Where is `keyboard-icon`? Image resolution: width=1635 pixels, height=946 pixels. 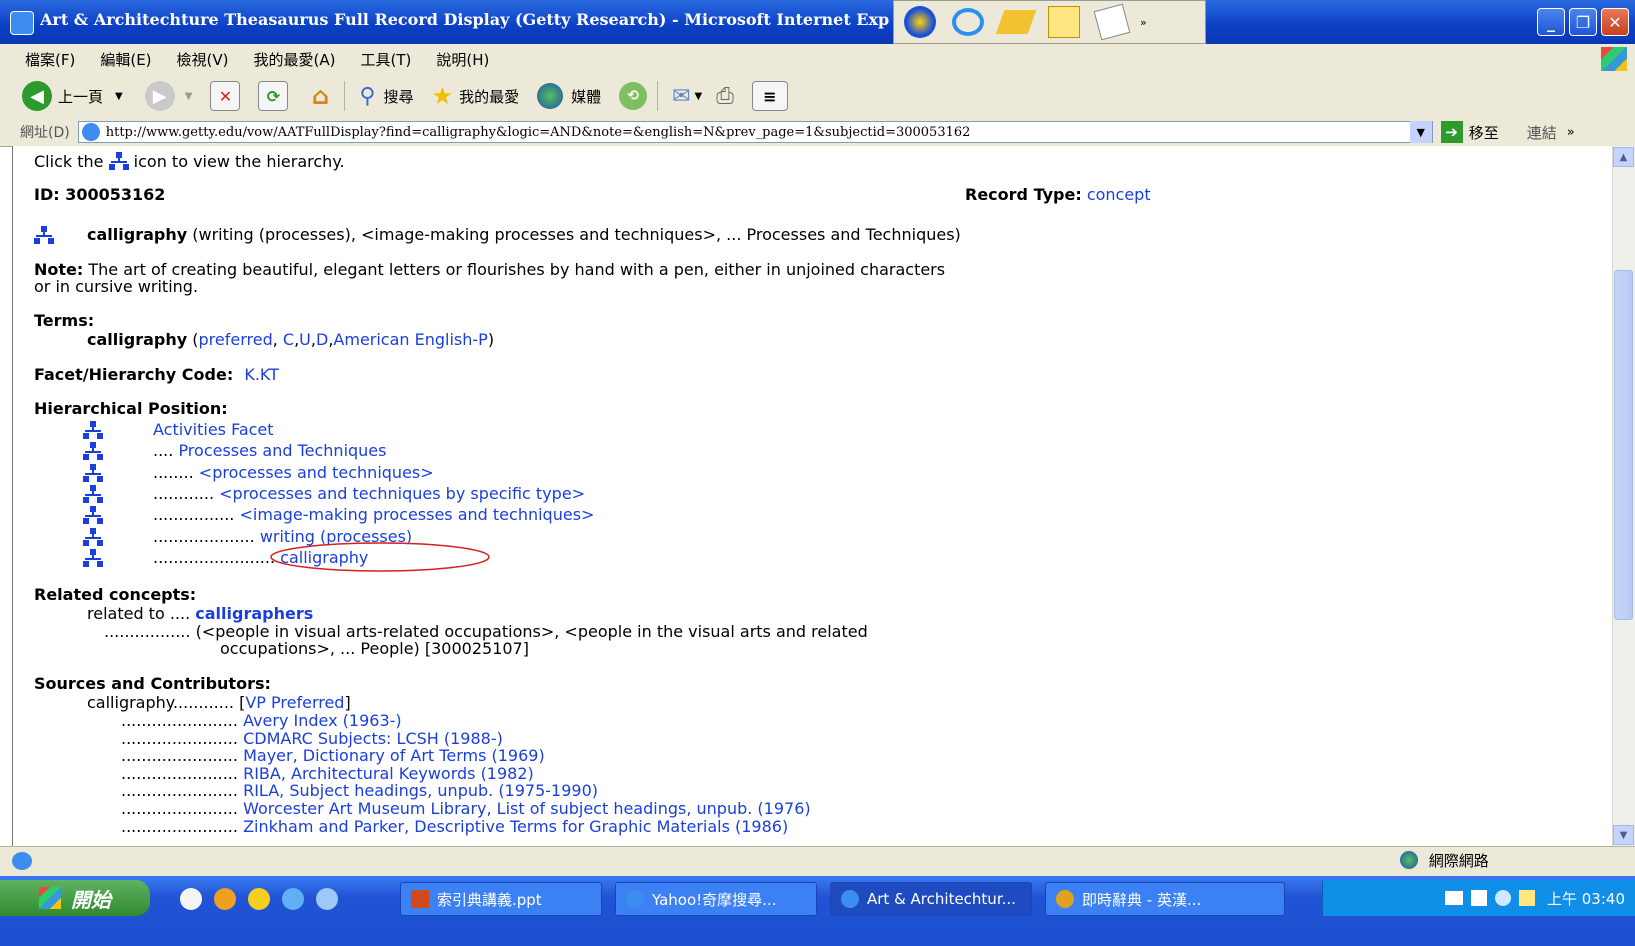 keyboard-icon is located at coordinates (1454, 898).